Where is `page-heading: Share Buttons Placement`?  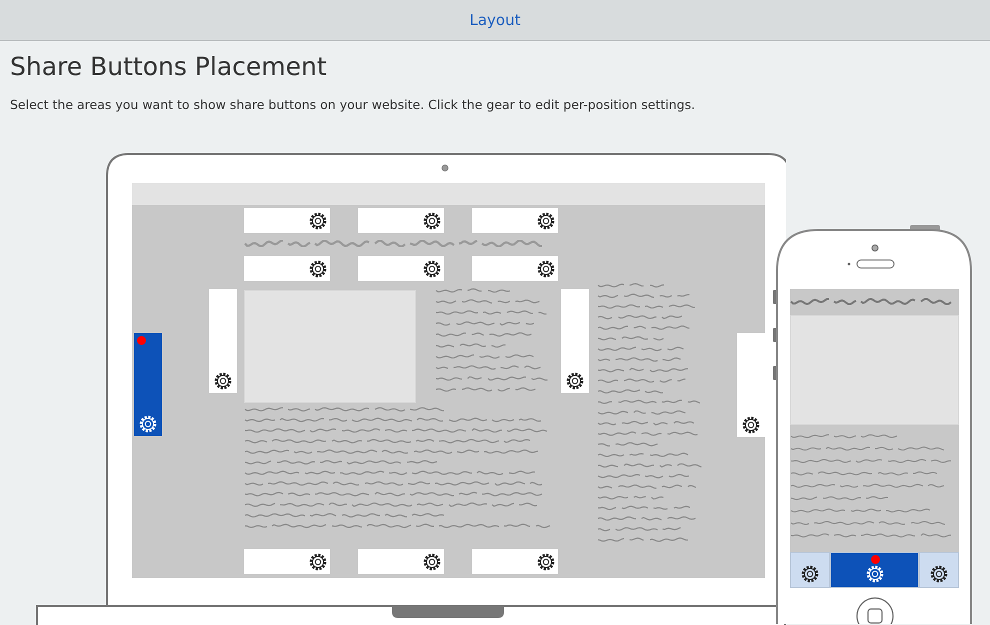
page-heading: Share Buttons Placement is located at coordinates (169, 67).